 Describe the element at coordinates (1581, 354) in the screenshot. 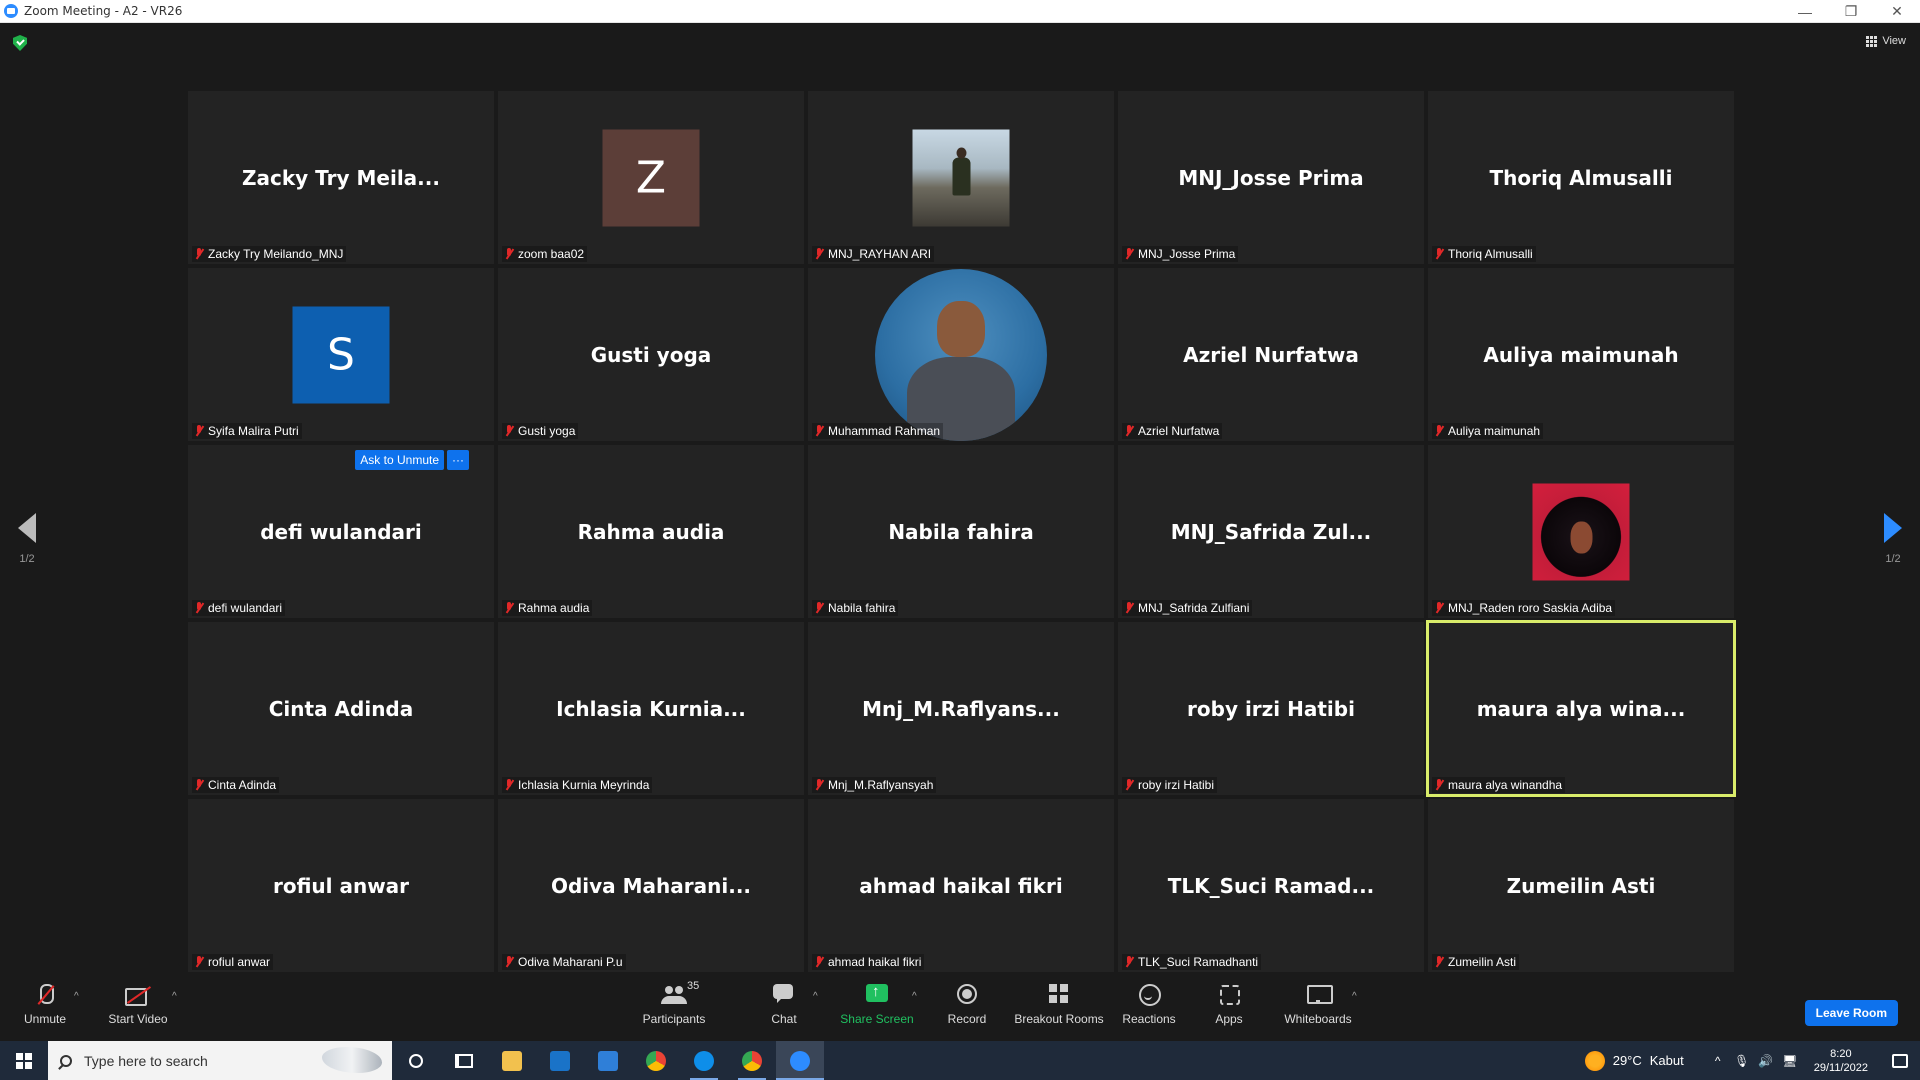

I see `participant-tile: Auliya maimunah Auliya maimunah` at that location.